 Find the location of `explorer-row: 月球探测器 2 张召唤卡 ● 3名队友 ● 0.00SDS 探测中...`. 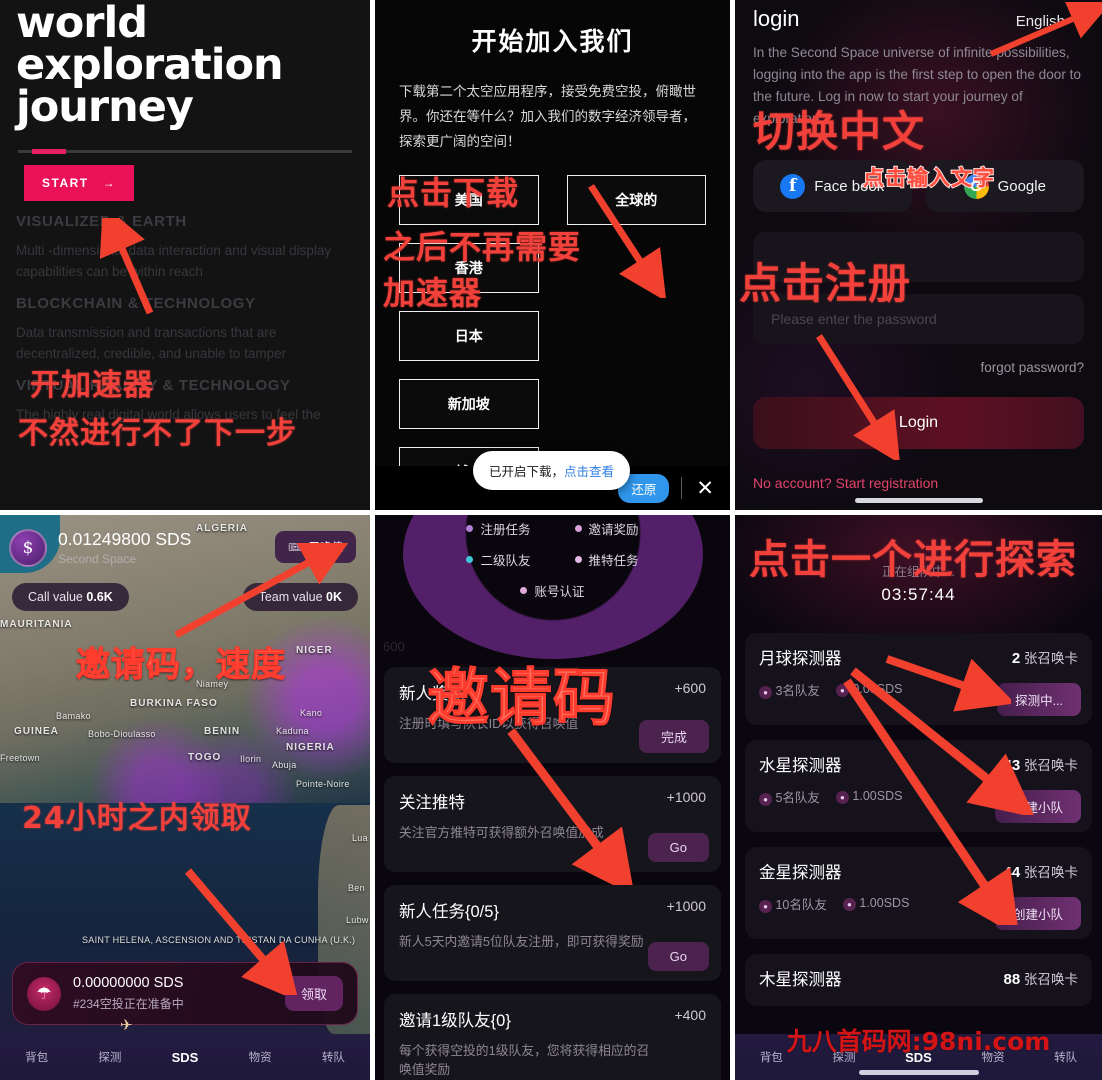

explorer-row: 月球探测器 2 张召唤卡 ● 3名队友 ● 0.00SDS 探测中... is located at coordinates (918, 679).